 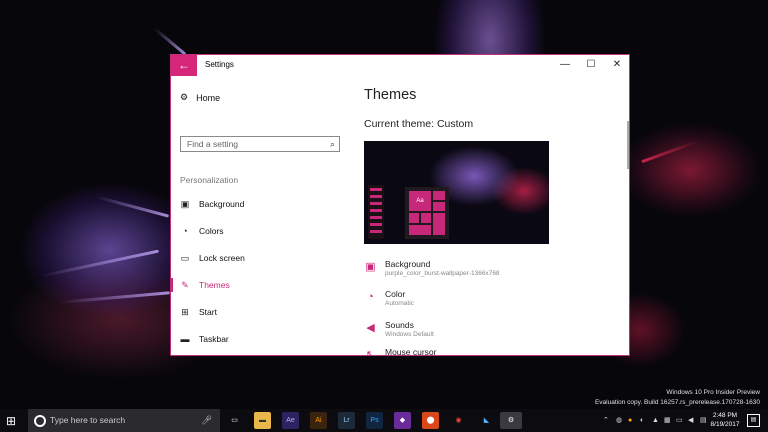 What do you see at coordinates (679, 420) in the screenshot?
I see `network-icon: ▭` at bounding box center [679, 420].